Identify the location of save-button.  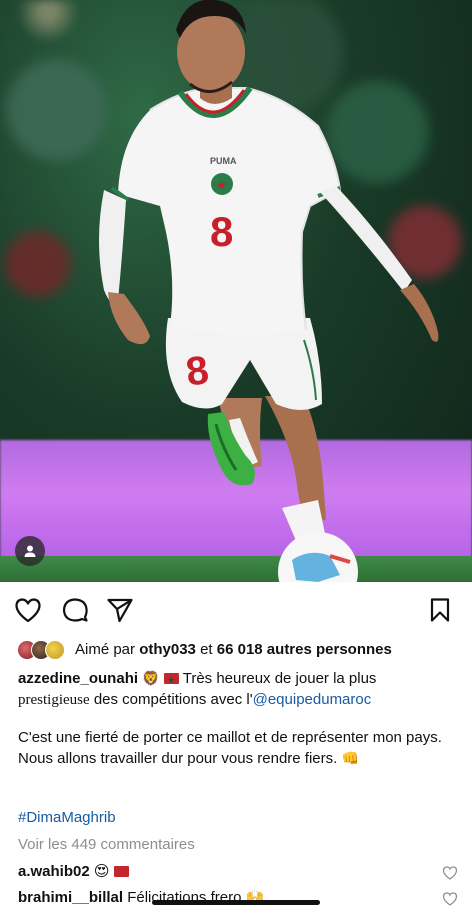
(440, 610).